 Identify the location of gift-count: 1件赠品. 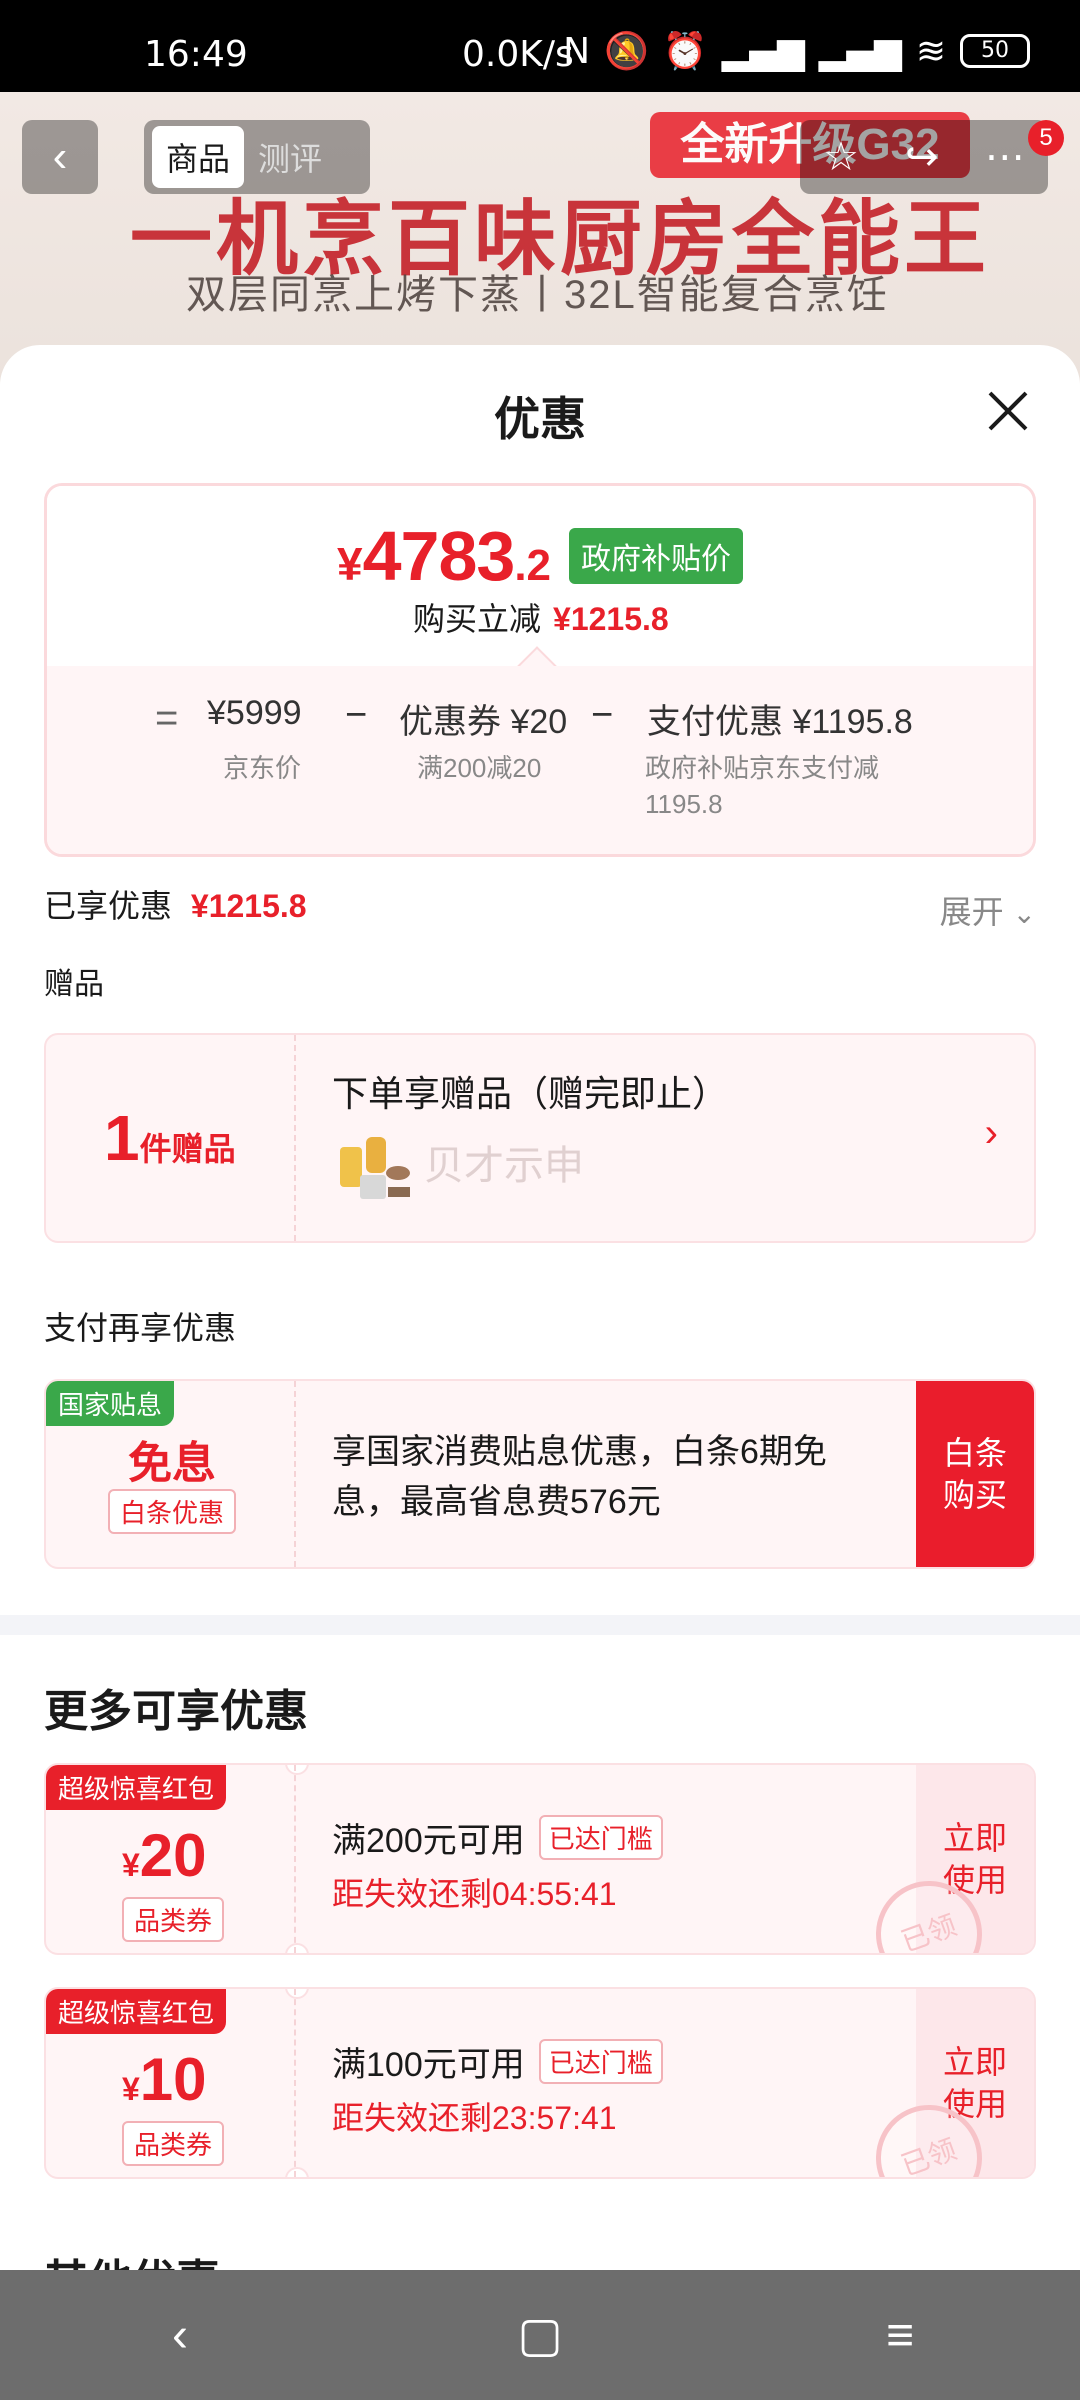
(170, 1138).